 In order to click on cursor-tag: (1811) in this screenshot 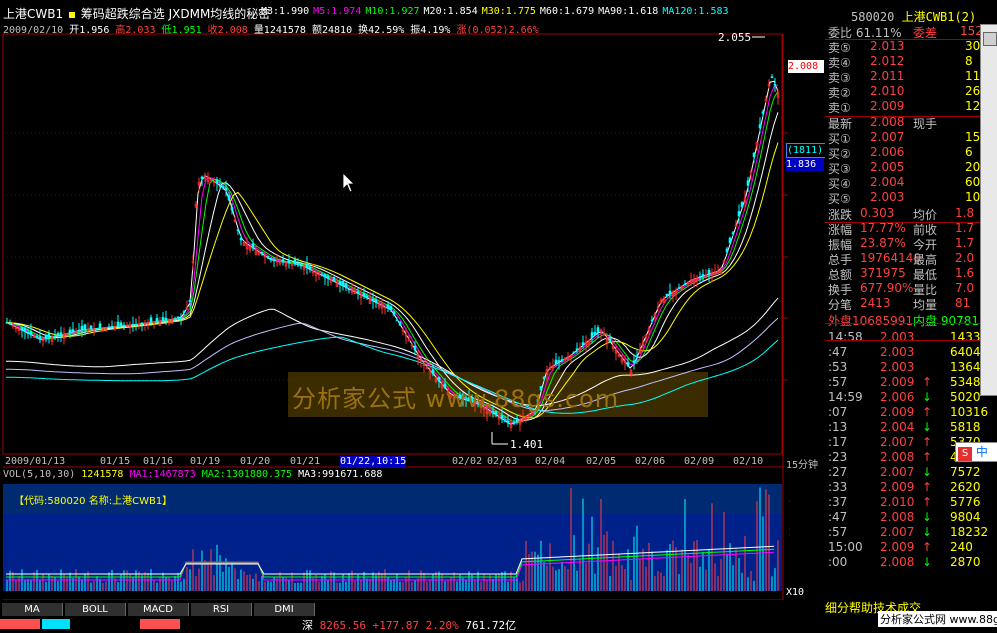, I will do `click(806, 150)`.